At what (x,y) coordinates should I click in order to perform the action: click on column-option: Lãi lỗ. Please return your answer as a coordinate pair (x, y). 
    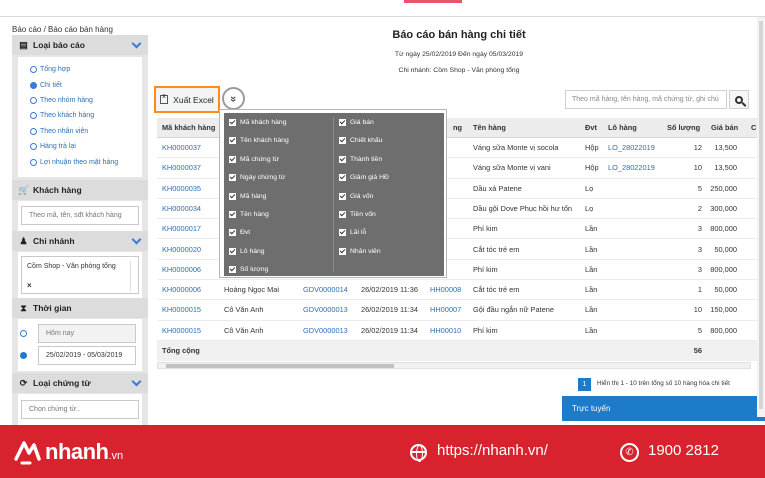
    Looking at the image, I should click on (352, 233).